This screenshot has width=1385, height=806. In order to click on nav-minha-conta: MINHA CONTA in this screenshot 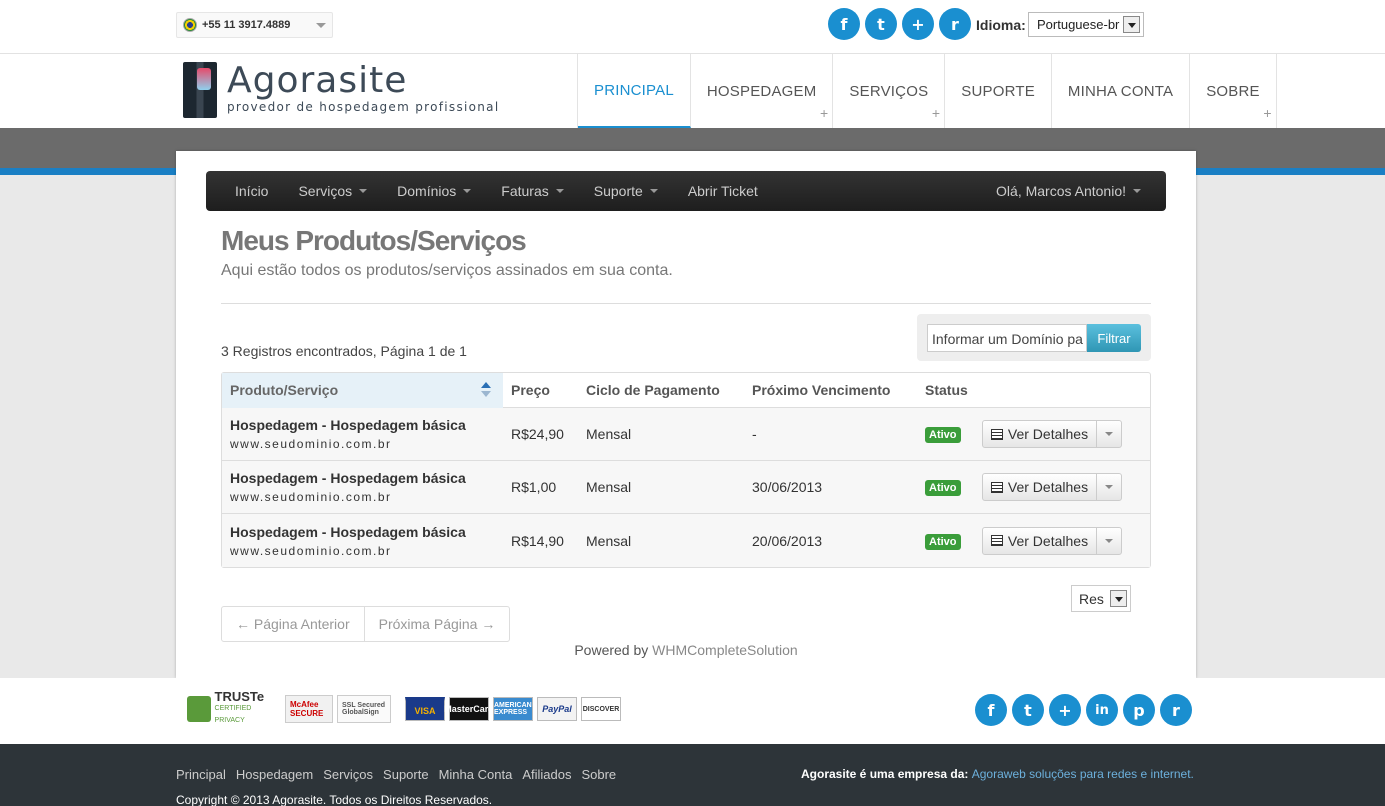, I will do `click(1121, 91)`.